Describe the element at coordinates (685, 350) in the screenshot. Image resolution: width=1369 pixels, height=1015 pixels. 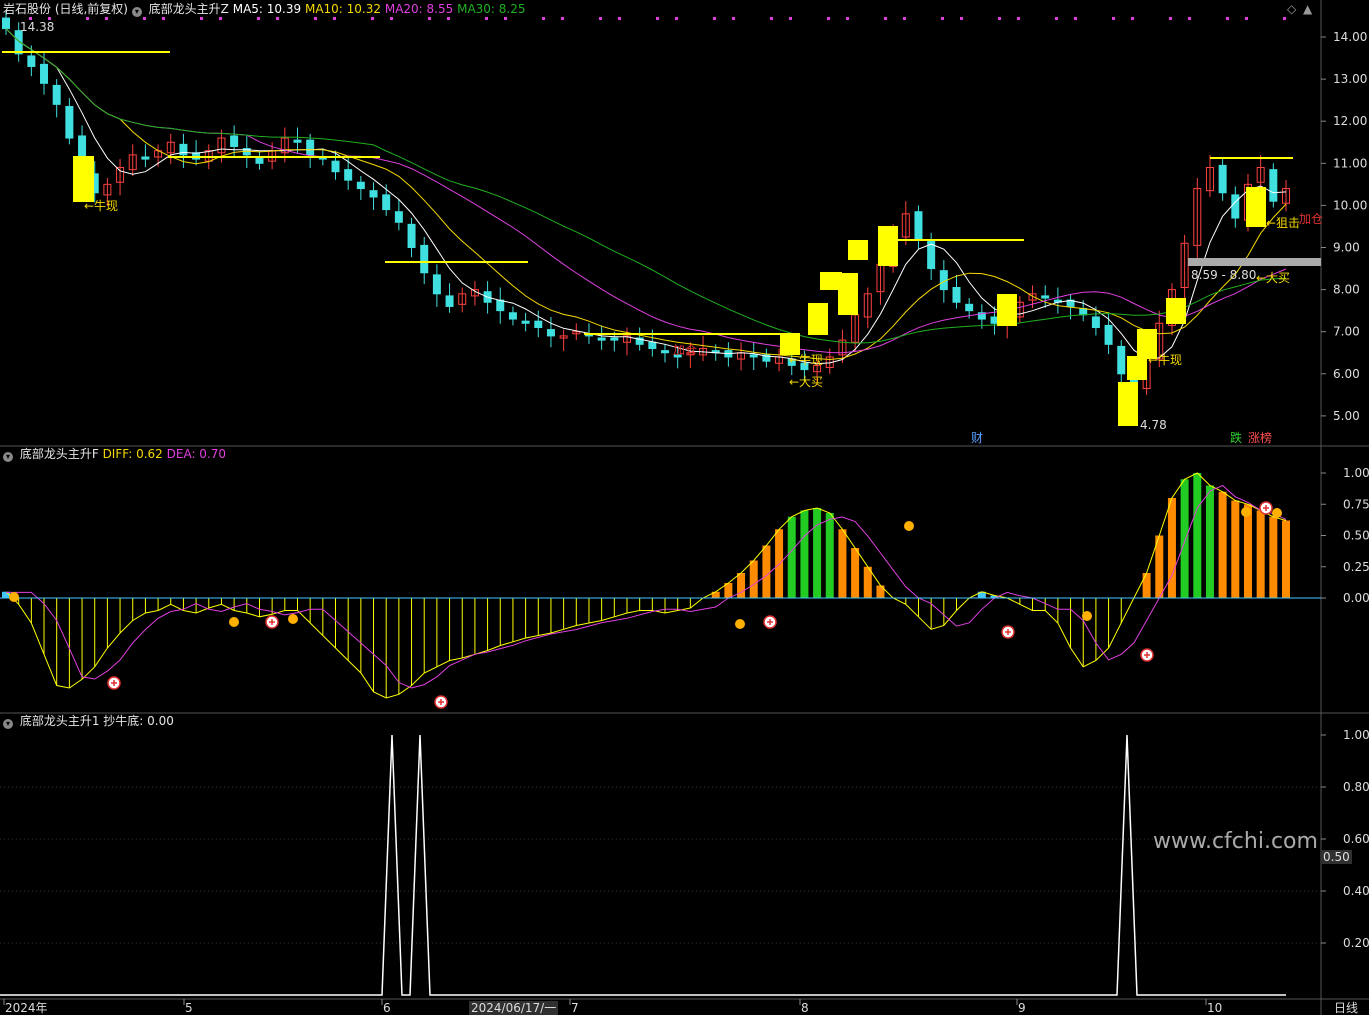
I see `signal-jiacang-1: 加仓` at that location.